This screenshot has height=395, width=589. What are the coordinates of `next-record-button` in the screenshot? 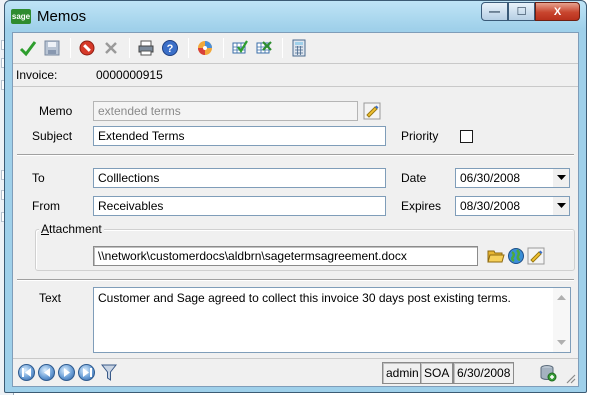 It's located at (66, 372).